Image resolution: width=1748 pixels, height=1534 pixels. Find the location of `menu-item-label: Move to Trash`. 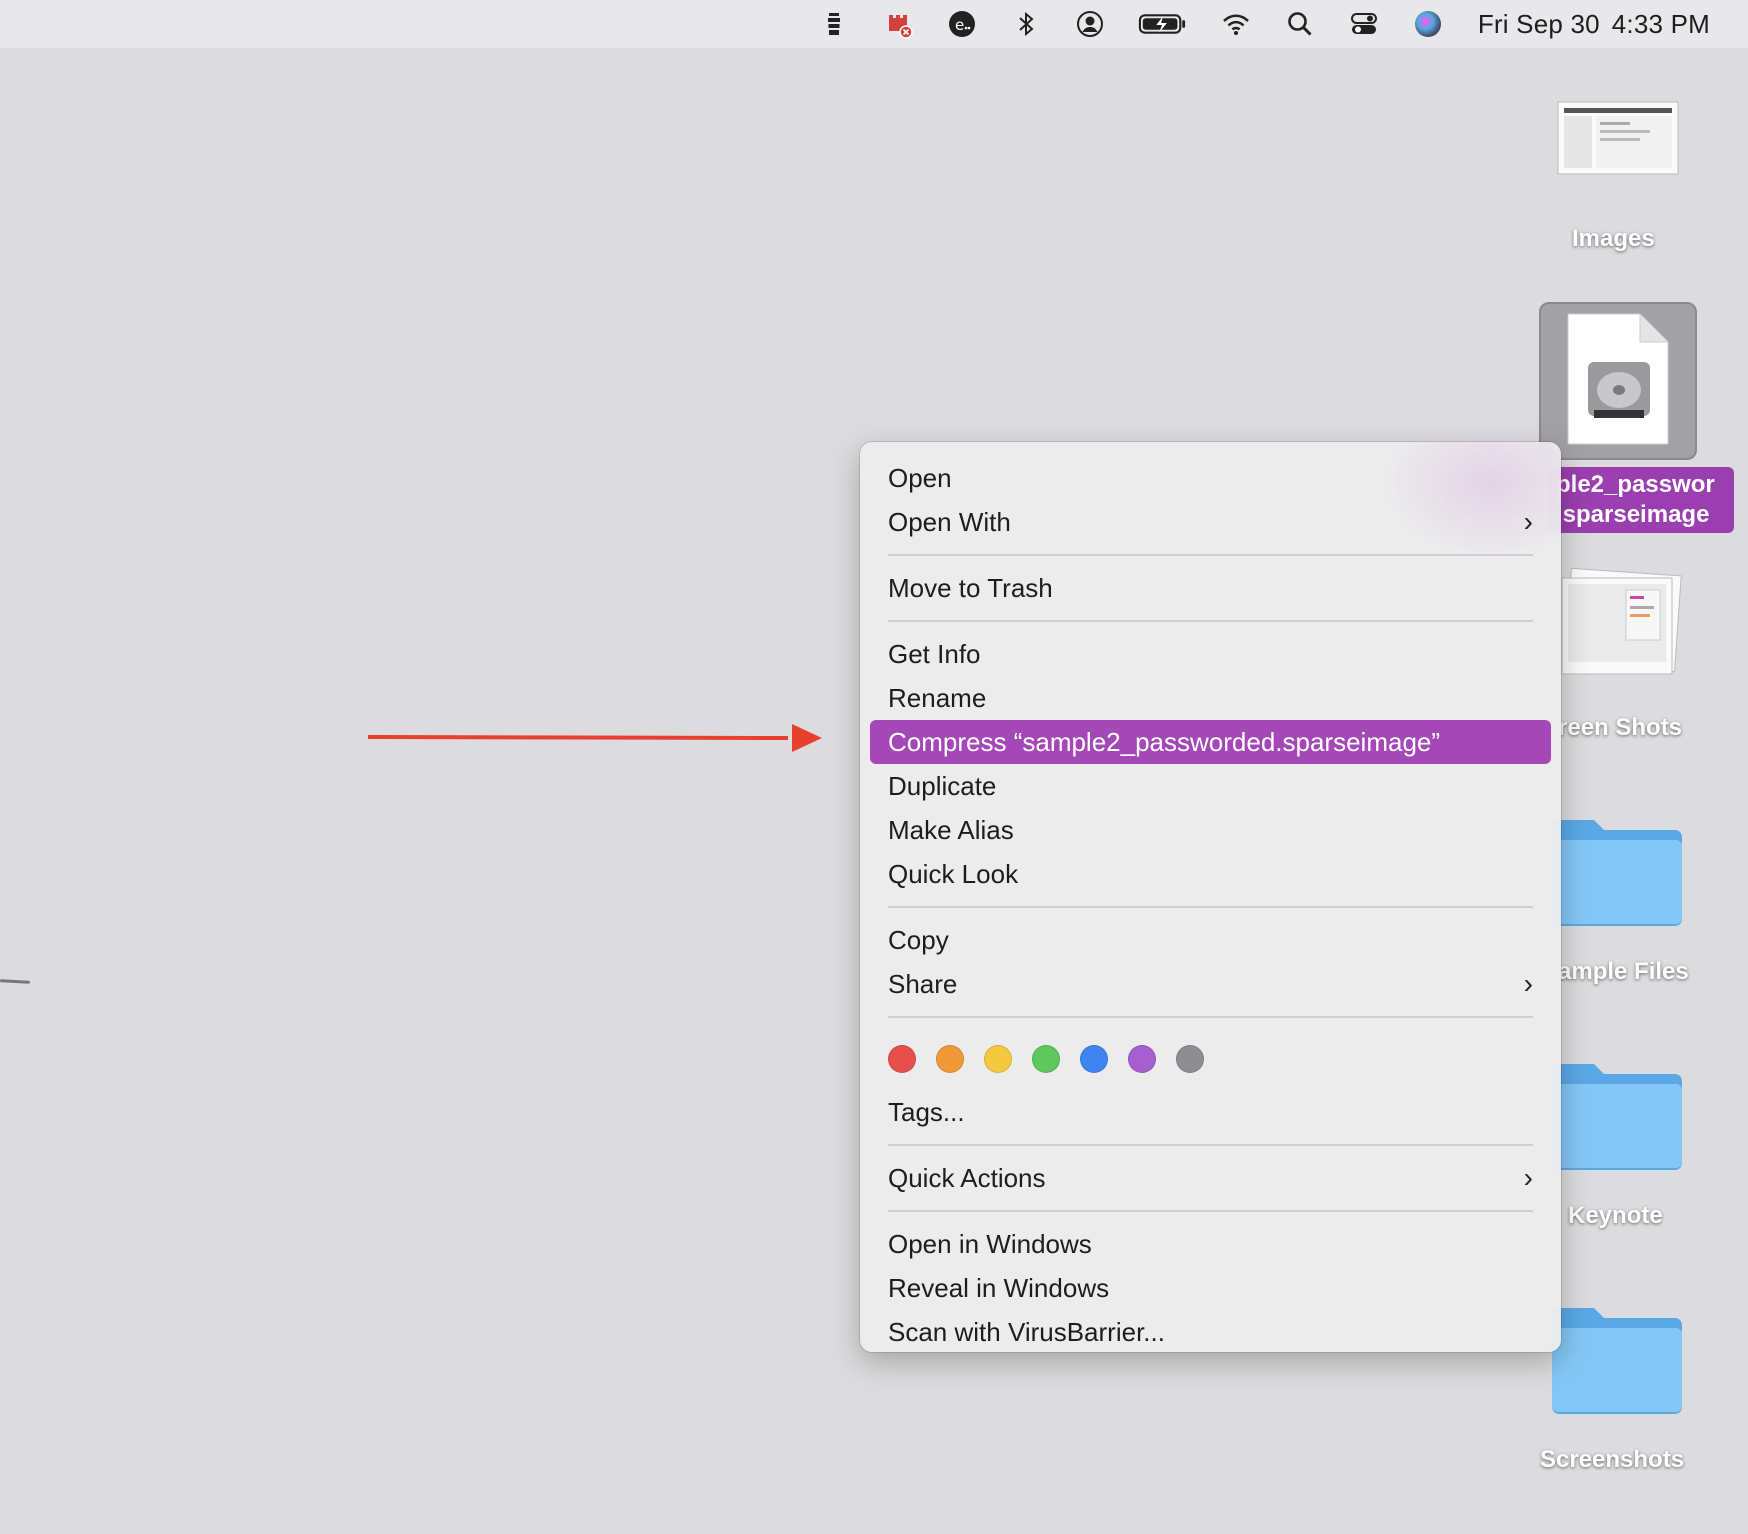

menu-item-label: Move to Trash is located at coordinates (970, 588).